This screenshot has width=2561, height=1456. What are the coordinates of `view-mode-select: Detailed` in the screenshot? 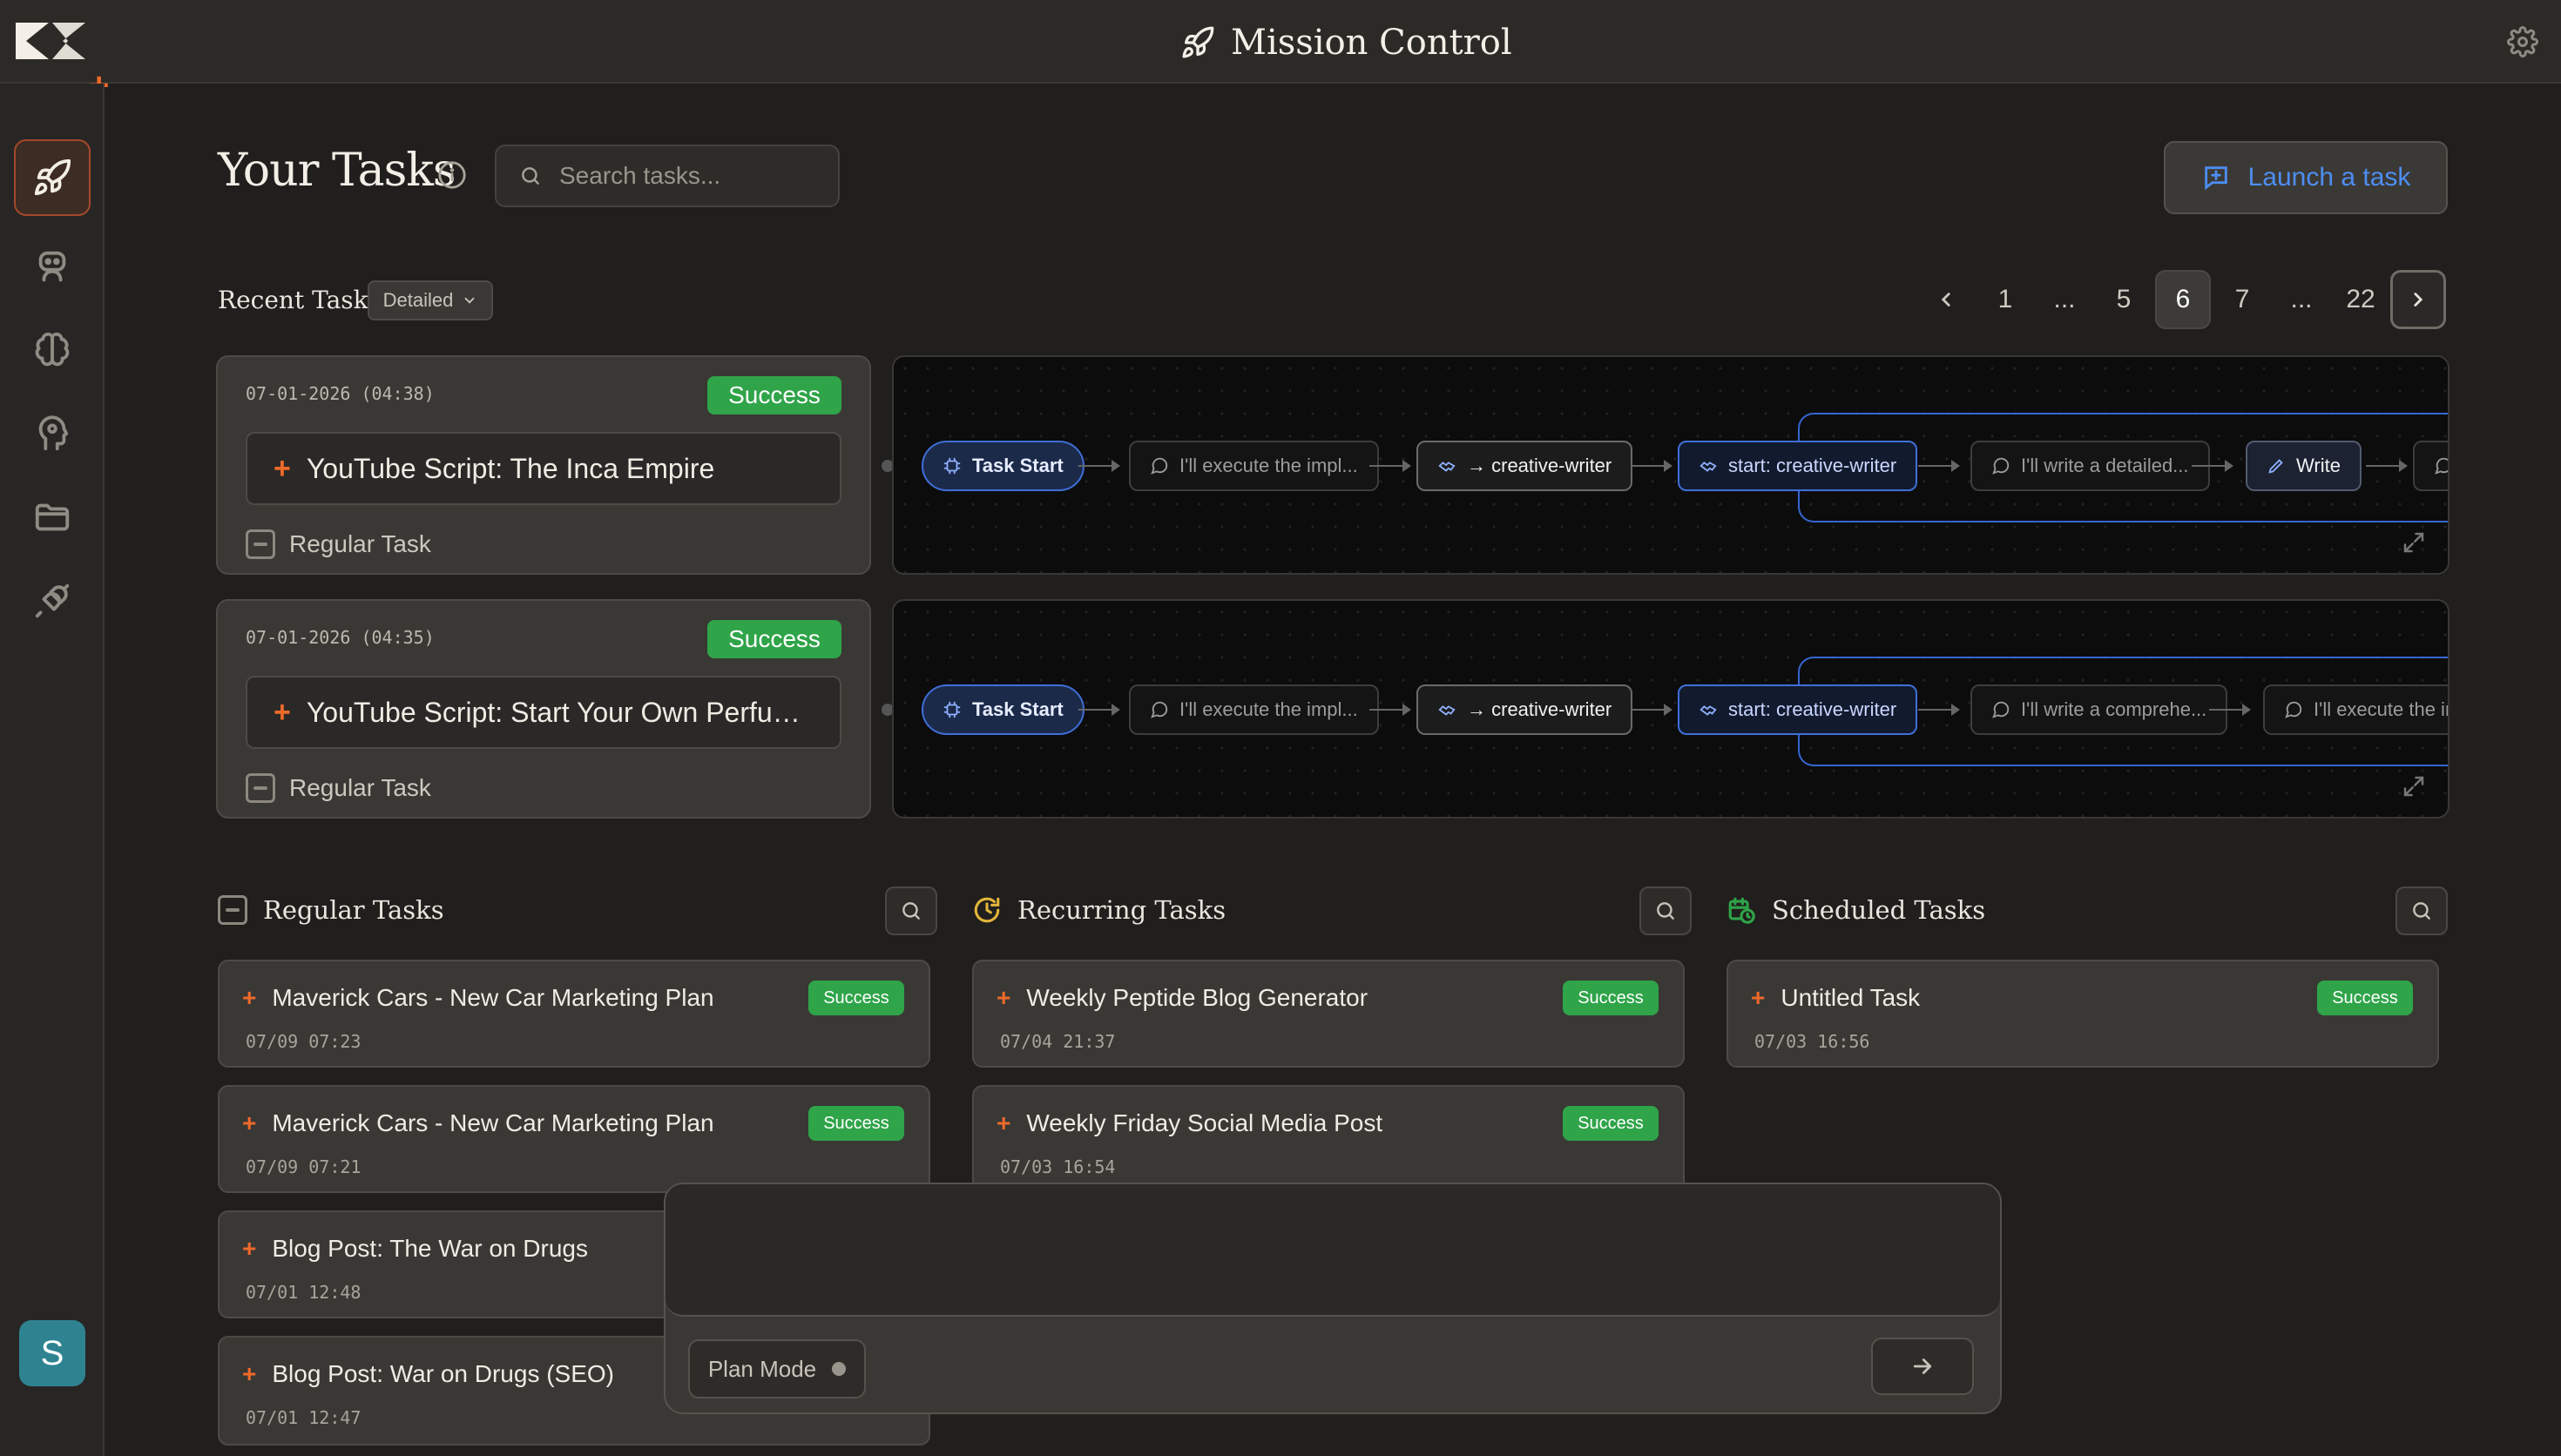 It's located at (430, 300).